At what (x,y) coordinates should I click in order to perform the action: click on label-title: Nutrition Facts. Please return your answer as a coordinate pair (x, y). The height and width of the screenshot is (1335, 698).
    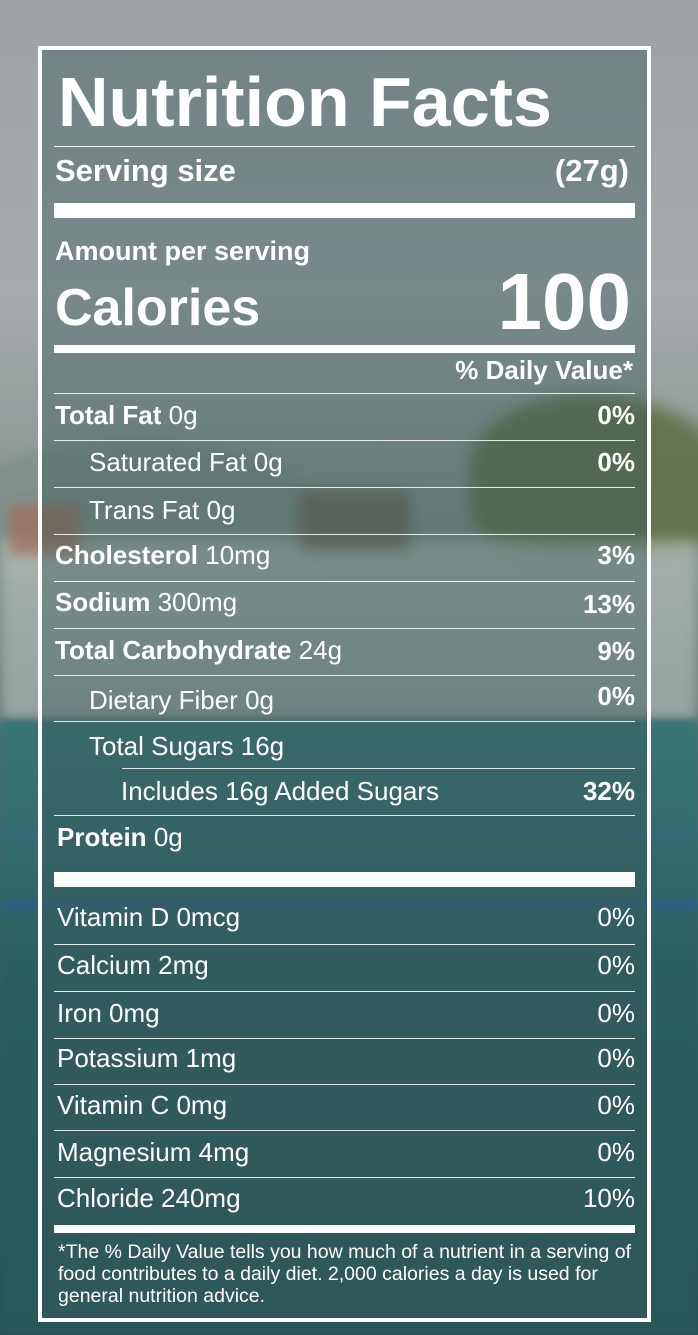
    Looking at the image, I should click on (305, 102).